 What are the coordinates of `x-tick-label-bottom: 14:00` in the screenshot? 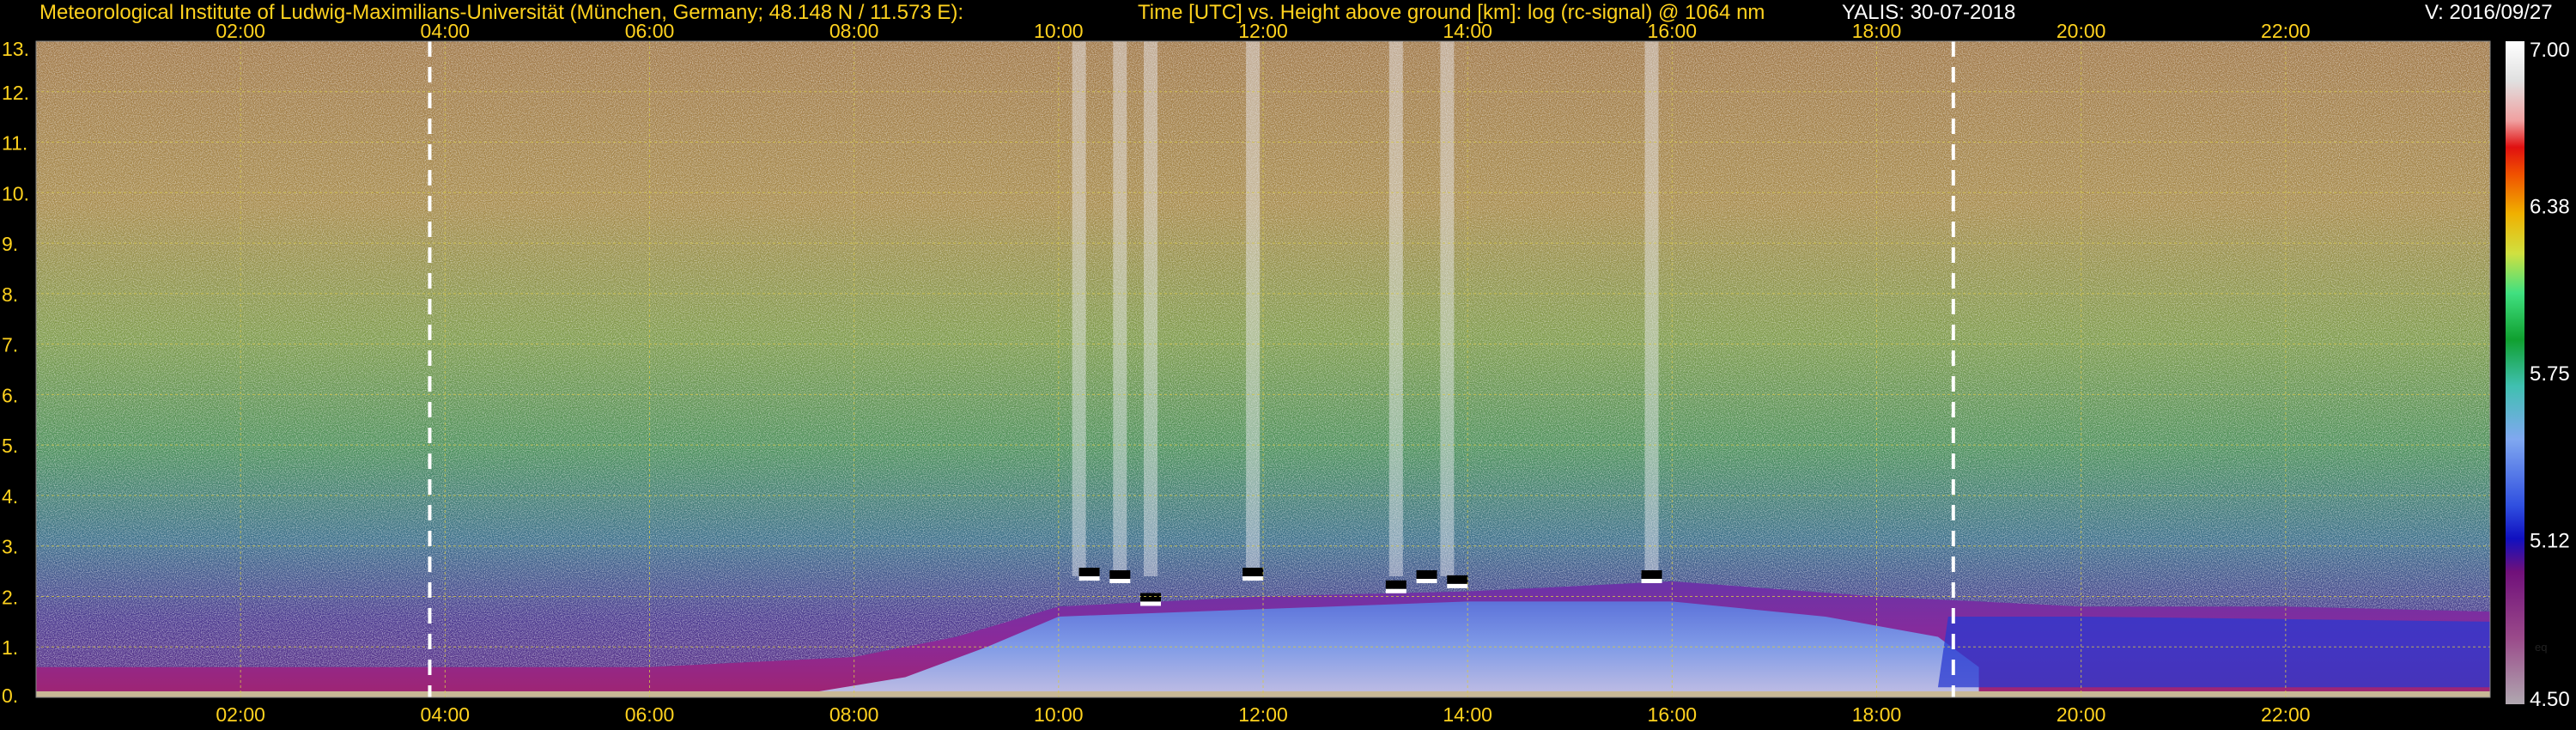 It's located at (1467, 714).